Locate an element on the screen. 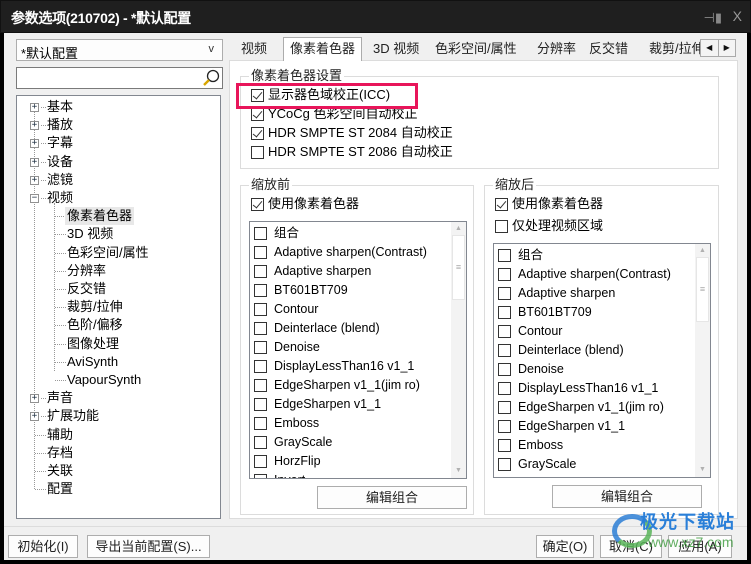 The height and width of the screenshot is (564, 751). tree-item: + 设备 is located at coordinates (117, 162).